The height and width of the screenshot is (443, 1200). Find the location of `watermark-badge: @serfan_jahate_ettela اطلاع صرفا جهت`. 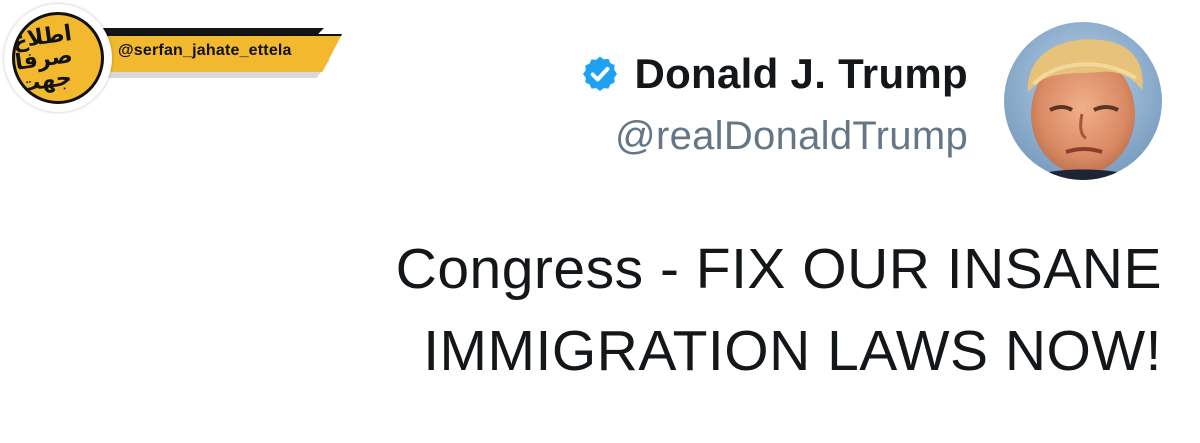

watermark-badge: @serfan_jahate_ettela اطلاع صرفا جهت is located at coordinates (180, 60).